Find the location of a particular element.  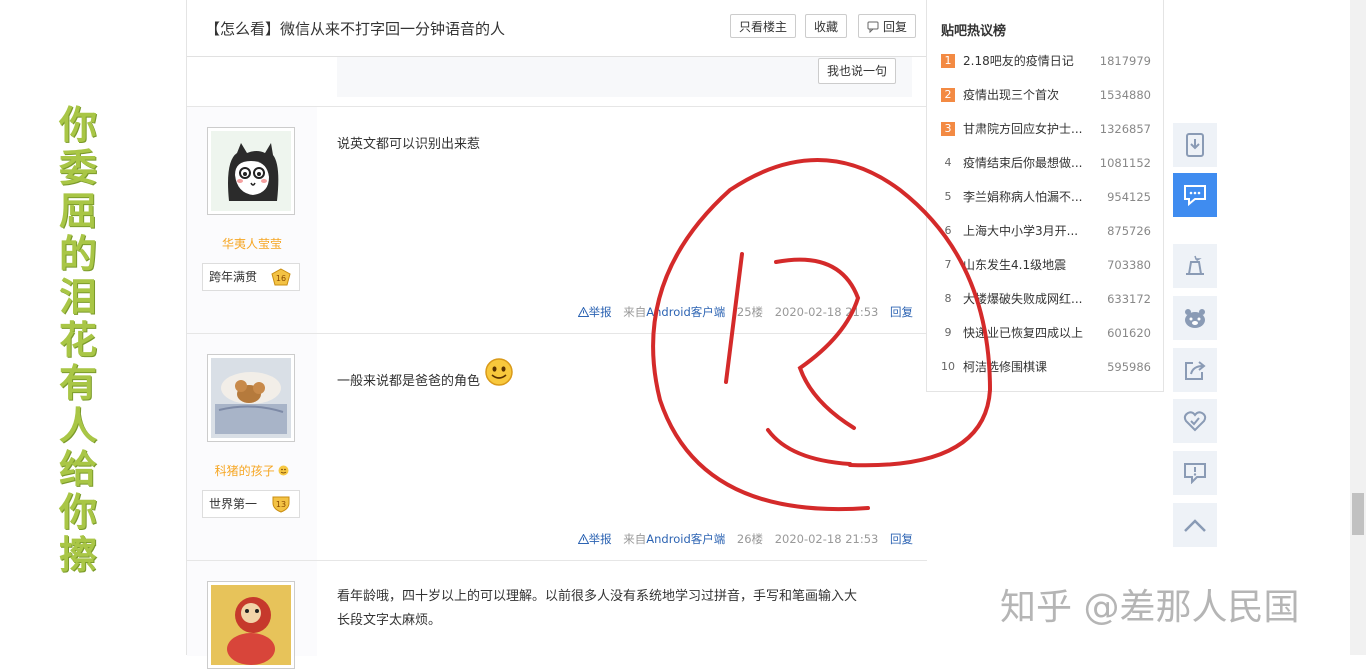

hot-list-item: 5 李兰娟称病人怕漏不... 954125 is located at coordinates (1046, 198).